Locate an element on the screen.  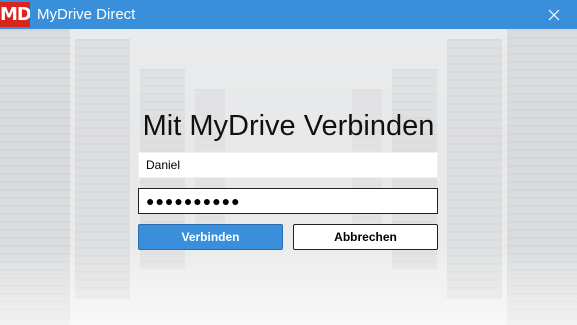
cancel-button: Abbrechen is located at coordinates (365, 237).